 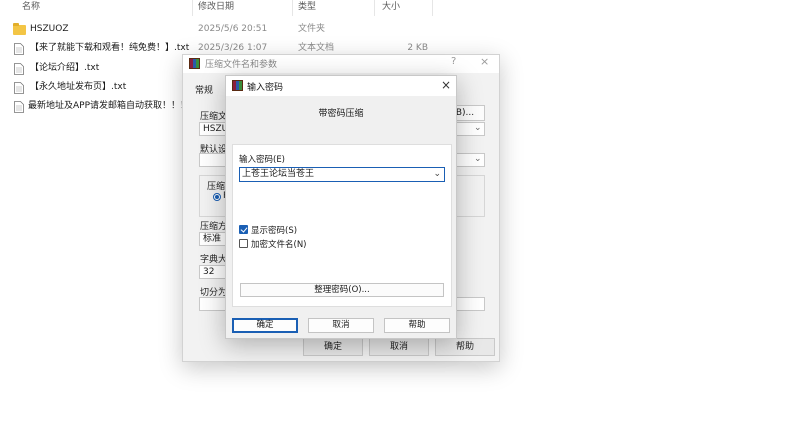 I want to click on column-header-name: 名称, so click(x=31, y=8).